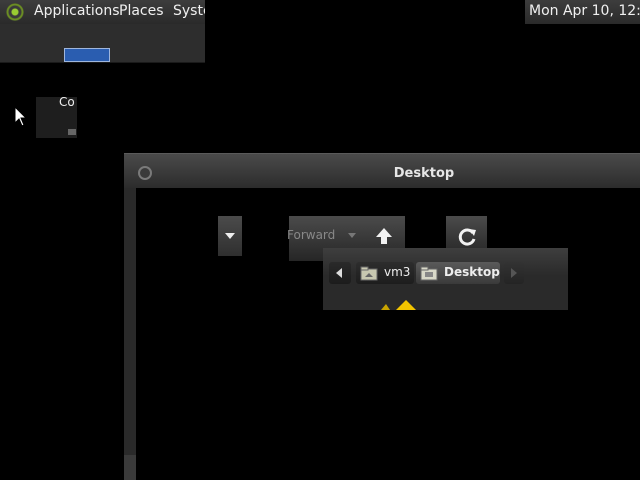 The image size is (640, 480). I want to click on system-menu: Syste, so click(189, 11).